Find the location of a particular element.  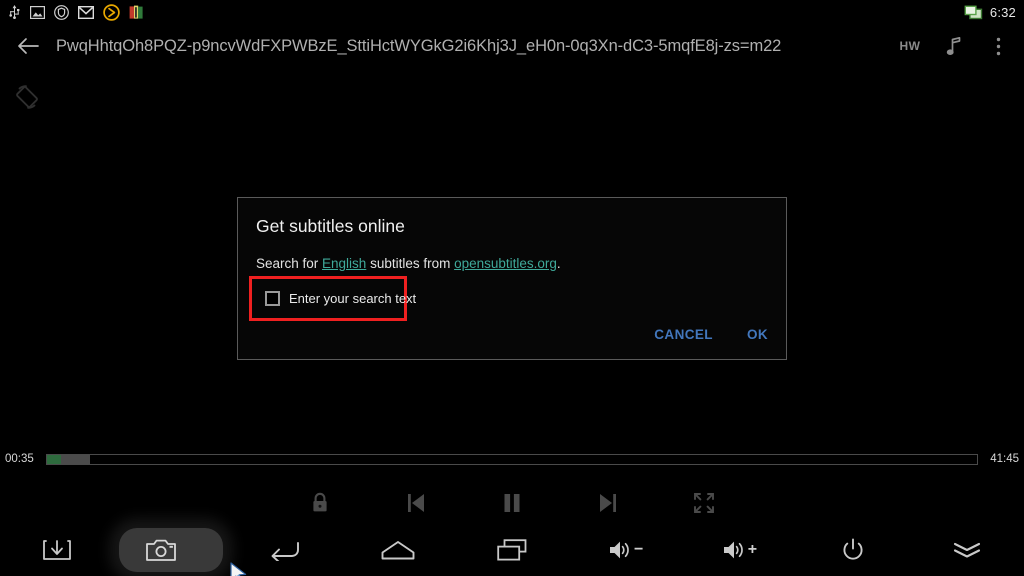

fullscreen-button is located at coordinates (704, 503).